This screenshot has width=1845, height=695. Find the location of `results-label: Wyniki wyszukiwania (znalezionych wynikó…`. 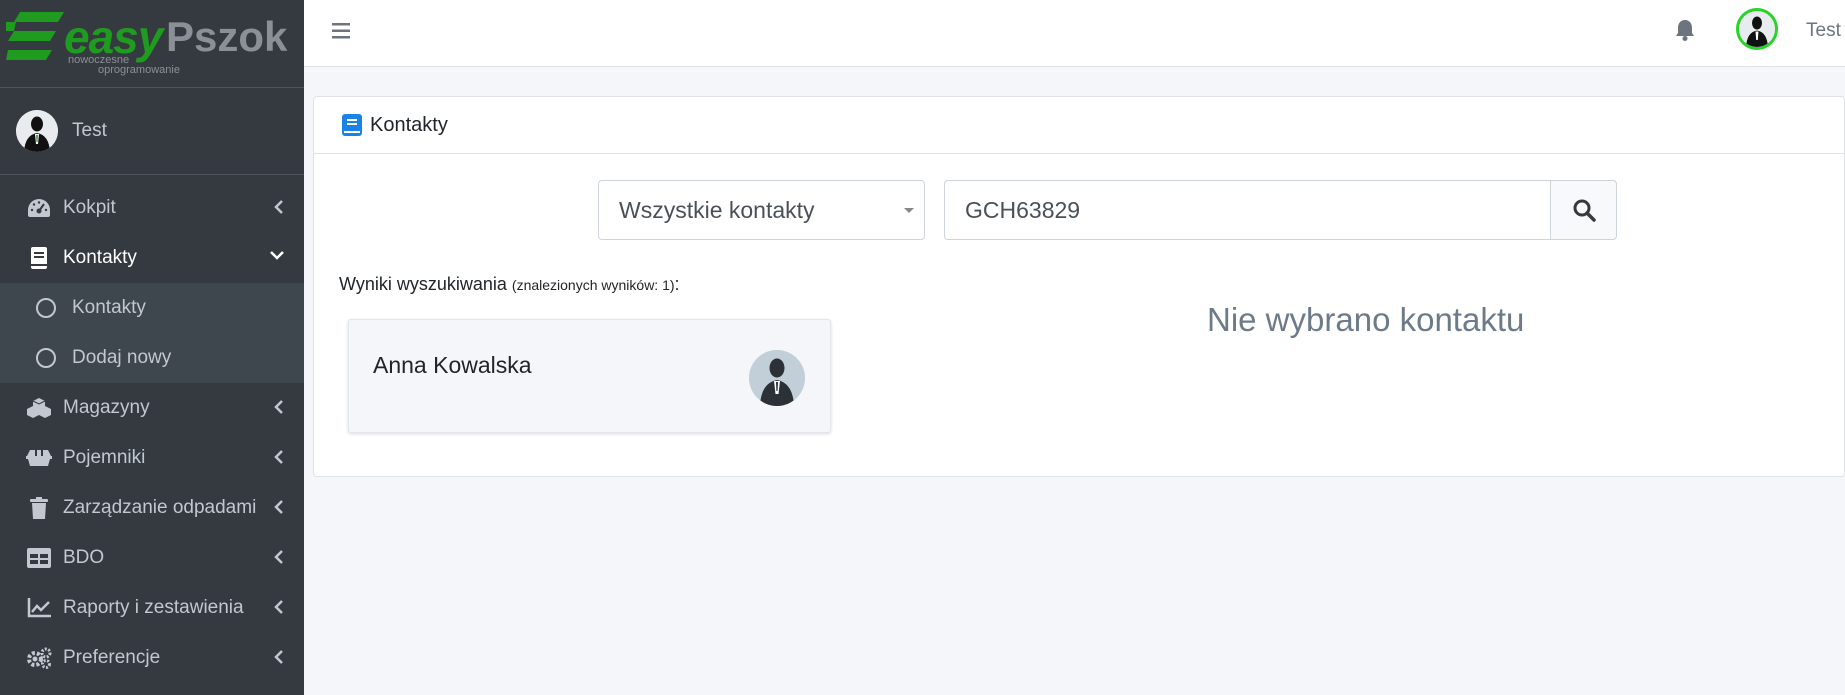

results-label: Wyniki wyszukiwania (znalezionych wynikó… is located at coordinates (509, 284).